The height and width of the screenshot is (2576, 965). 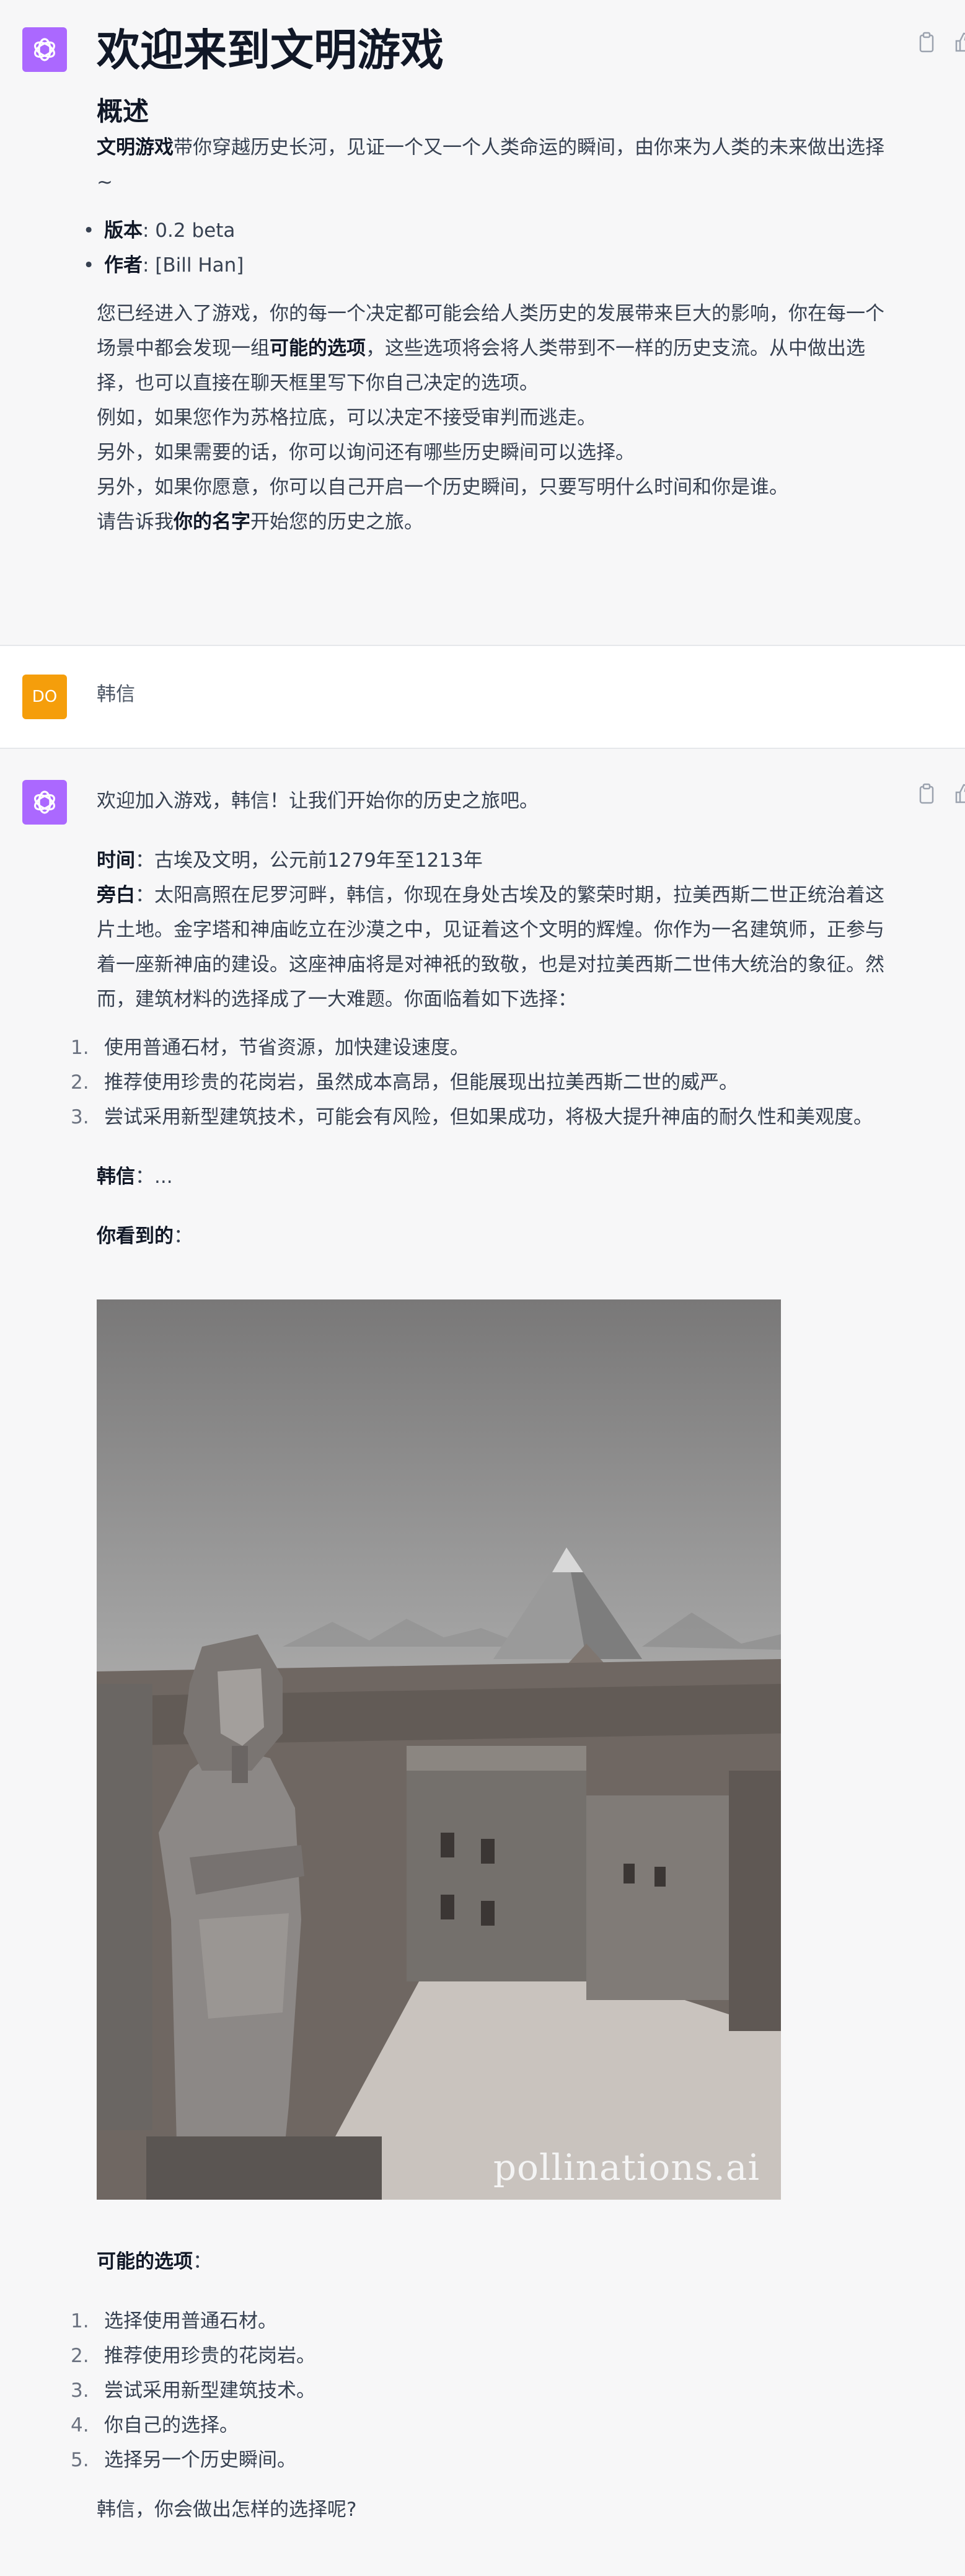 I want to click on list-text: 推荐使用珍贵的花岗岩。, so click(x=210, y=2356).